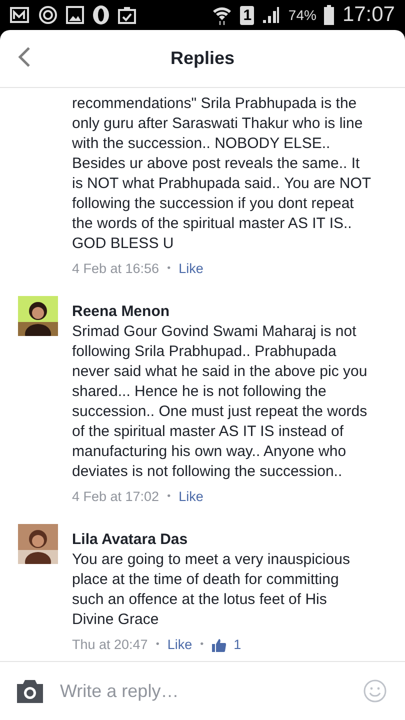 Image resolution: width=405 pixels, height=720 pixels. Describe the element at coordinates (238, 645) in the screenshot. I see `like-count: 1` at that location.